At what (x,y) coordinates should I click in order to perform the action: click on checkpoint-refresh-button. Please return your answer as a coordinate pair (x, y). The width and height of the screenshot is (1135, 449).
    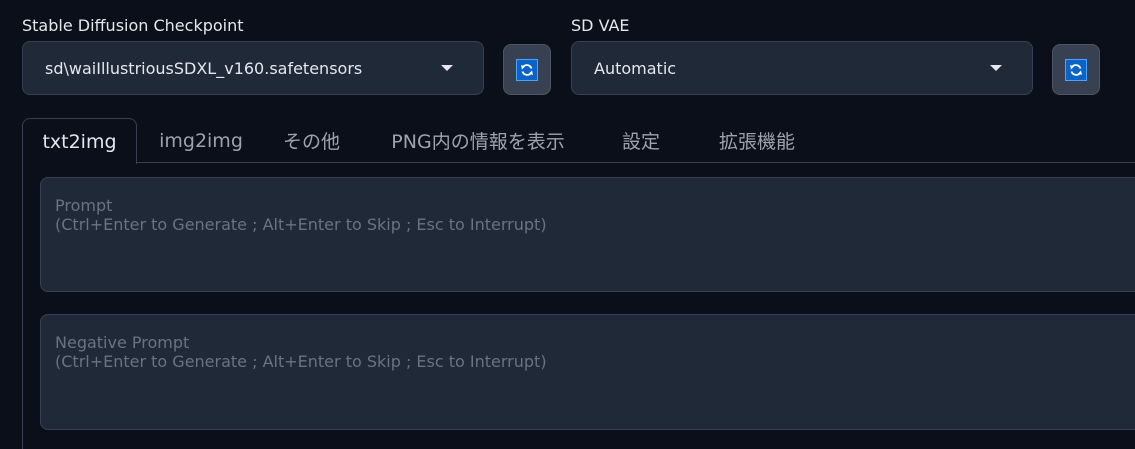
    Looking at the image, I should click on (527, 69).